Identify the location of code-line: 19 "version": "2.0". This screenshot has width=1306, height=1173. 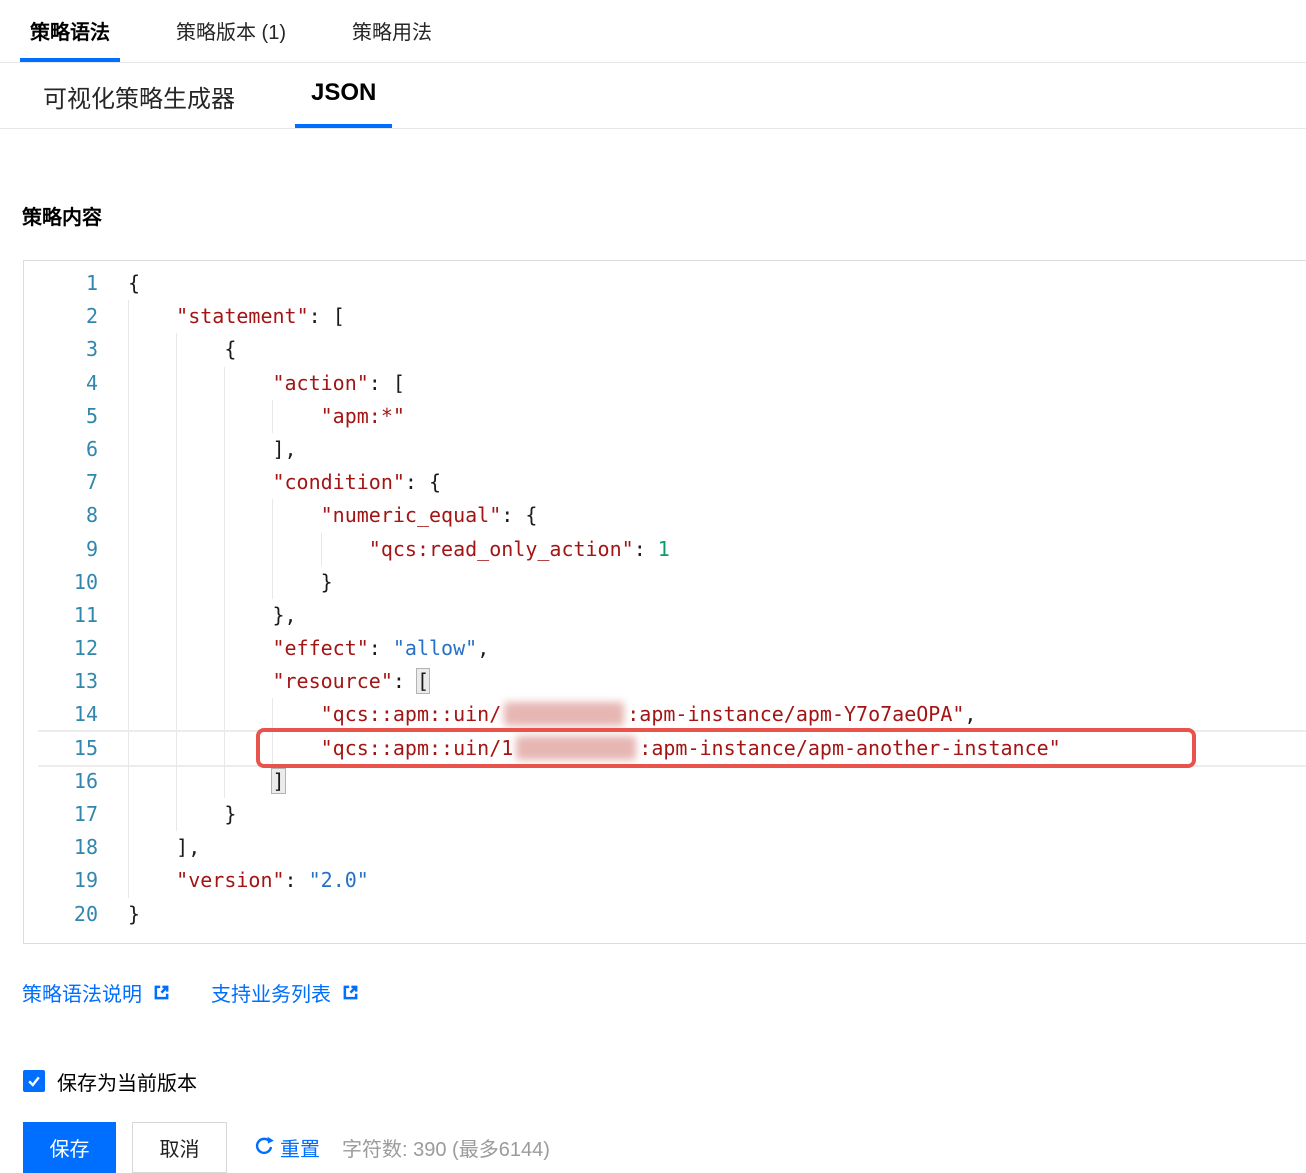
(665, 881).